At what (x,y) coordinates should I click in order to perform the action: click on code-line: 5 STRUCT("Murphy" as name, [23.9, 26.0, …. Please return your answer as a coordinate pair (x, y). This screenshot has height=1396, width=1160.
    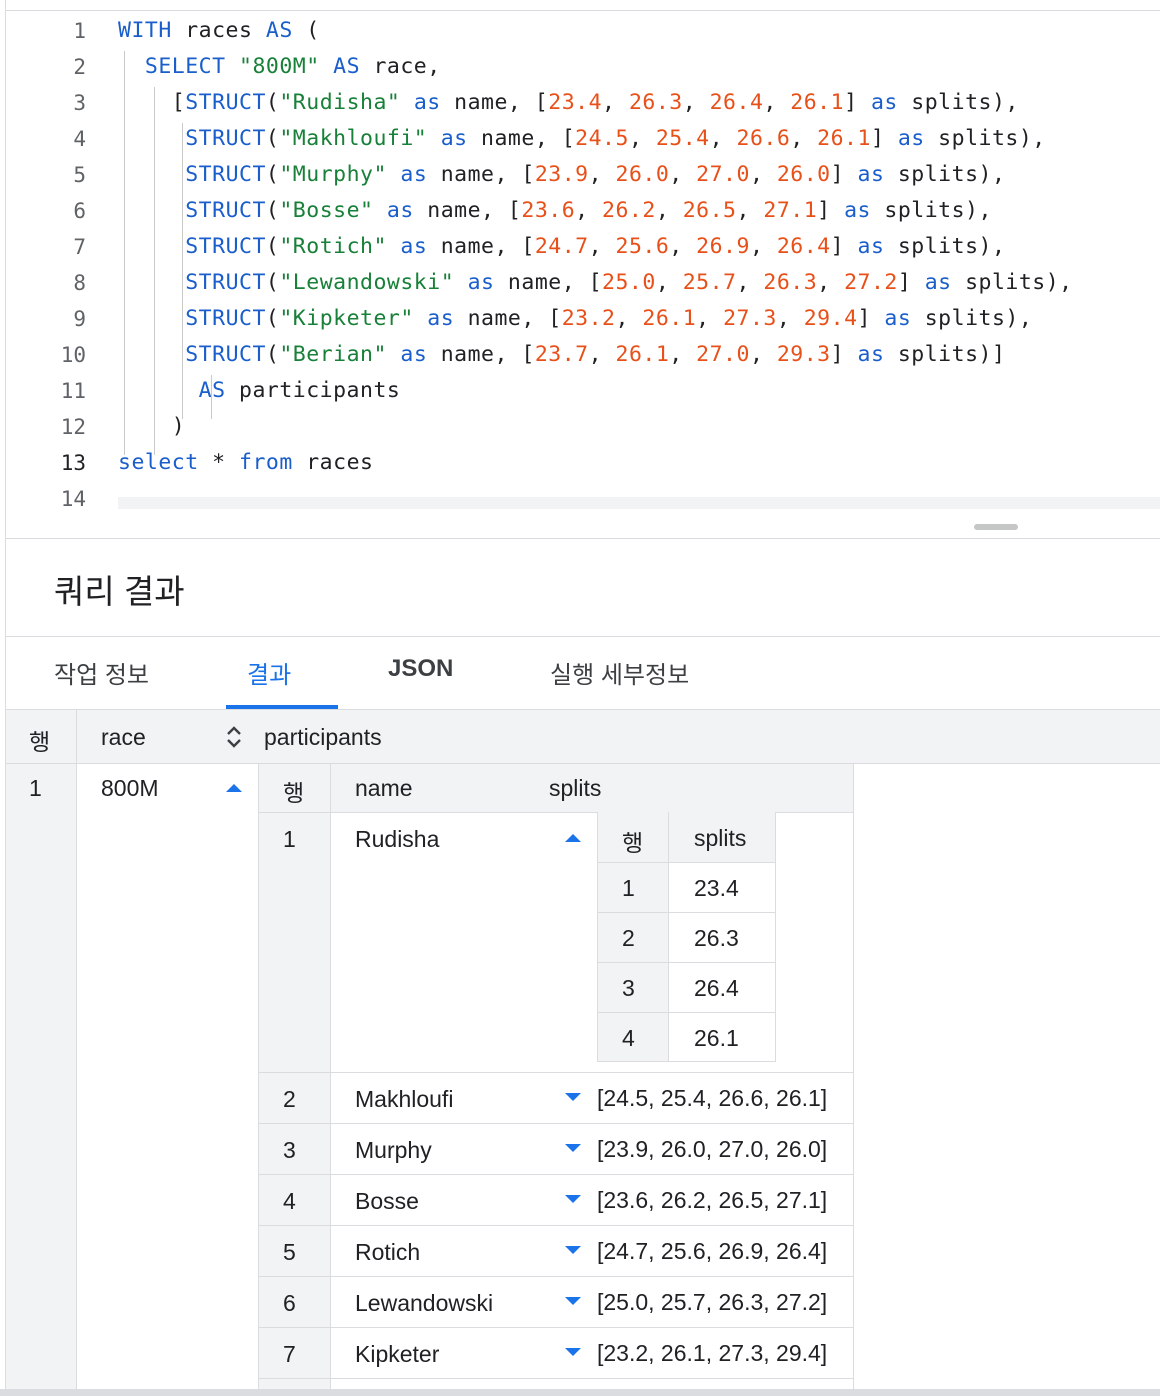
    Looking at the image, I should click on (583, 175).